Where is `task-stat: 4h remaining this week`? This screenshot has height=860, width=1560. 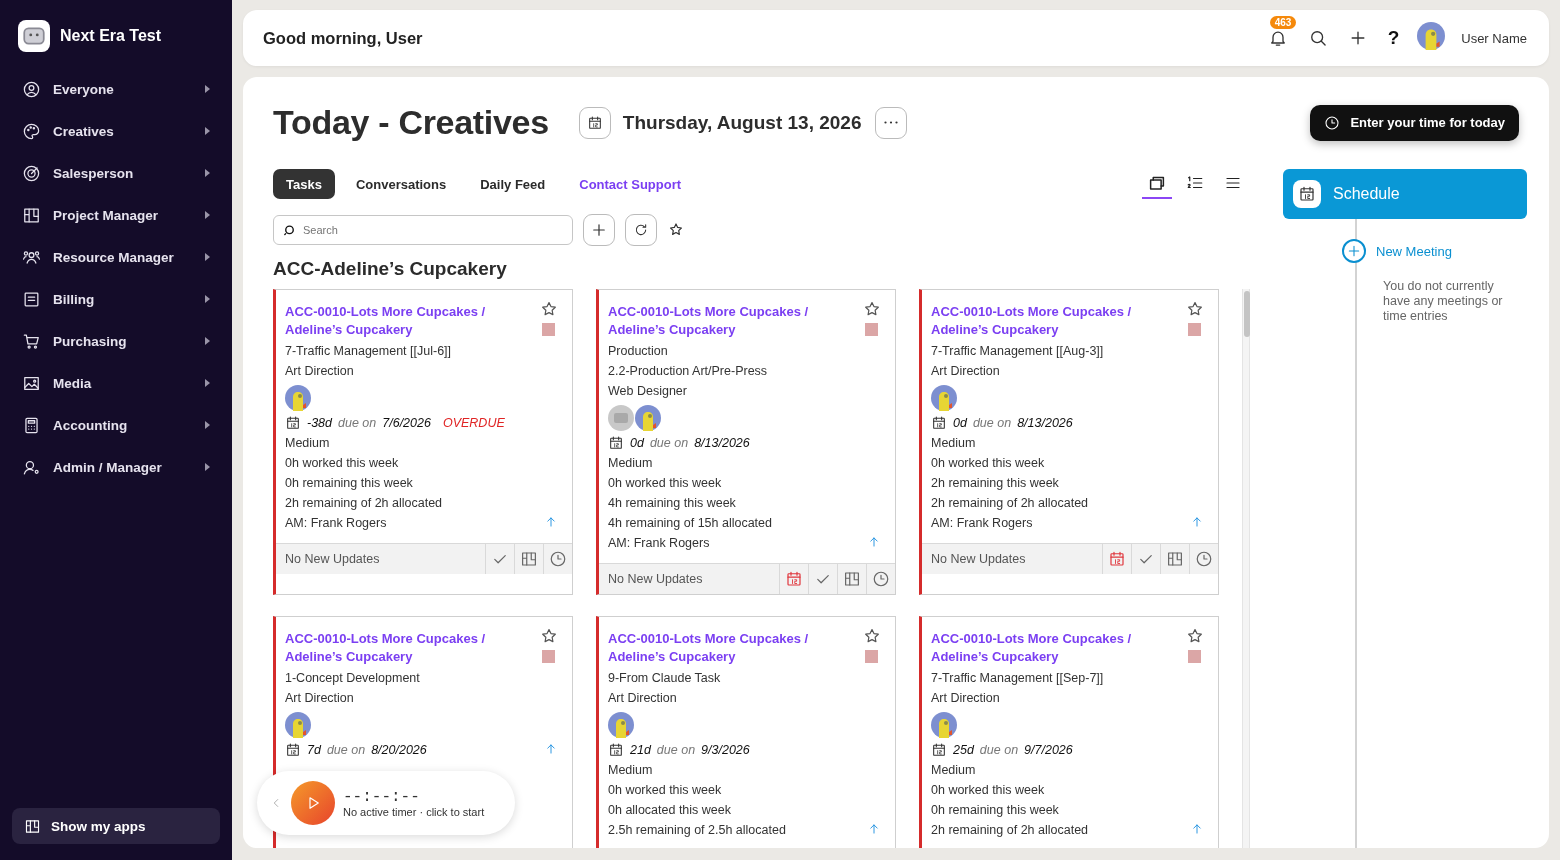
task-stat: 4h remaining this week is located at coordinates (672, 503).